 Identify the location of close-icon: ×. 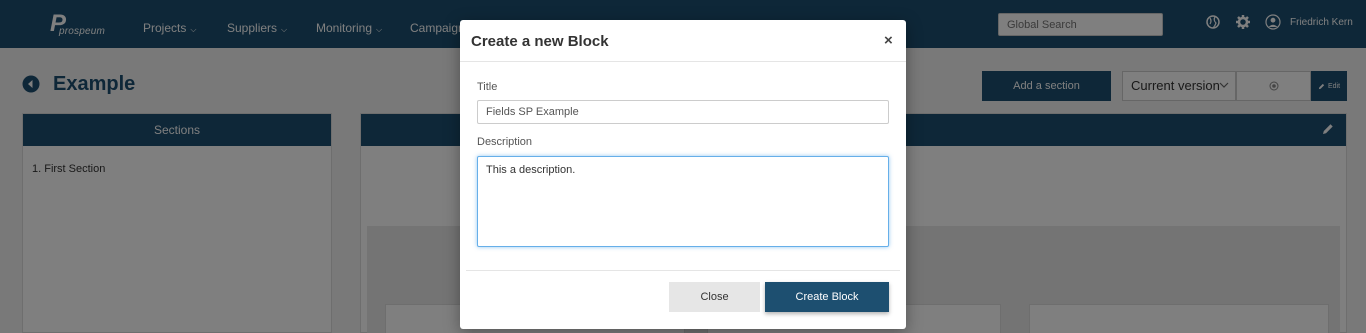
(888, 40).